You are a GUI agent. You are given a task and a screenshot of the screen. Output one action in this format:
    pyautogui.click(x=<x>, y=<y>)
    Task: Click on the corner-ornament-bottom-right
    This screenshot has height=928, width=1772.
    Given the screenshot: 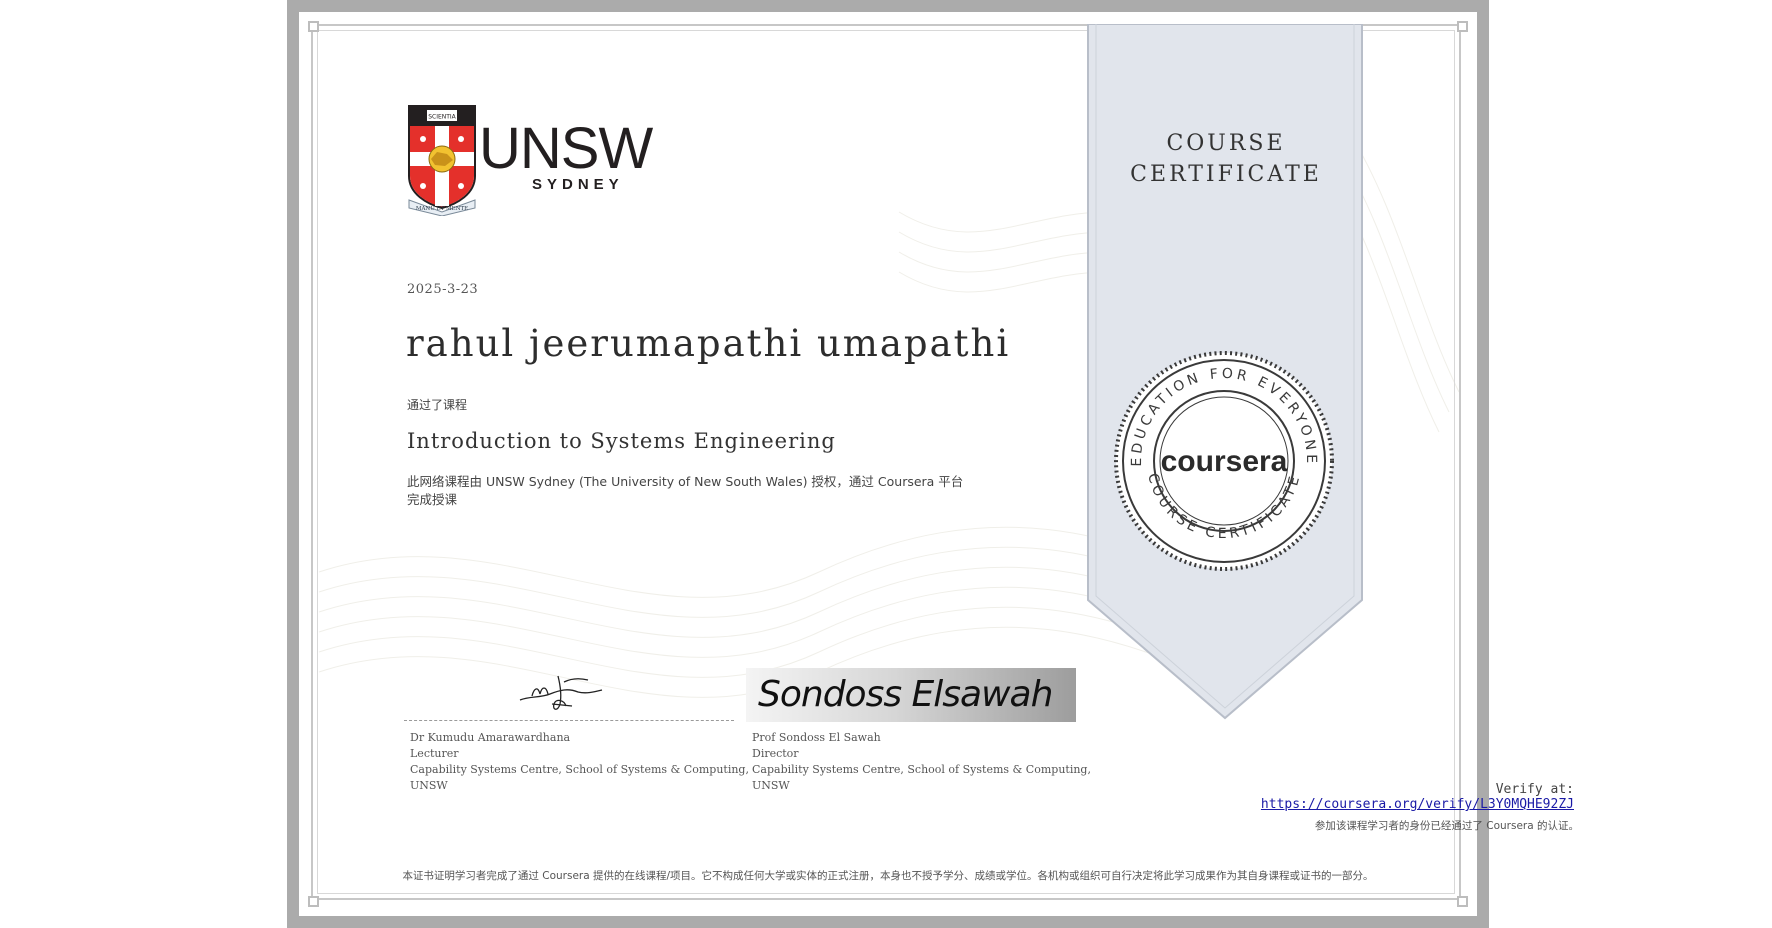 What is the action you would take?
    pyautogui.click(x=1462, y=901)
    